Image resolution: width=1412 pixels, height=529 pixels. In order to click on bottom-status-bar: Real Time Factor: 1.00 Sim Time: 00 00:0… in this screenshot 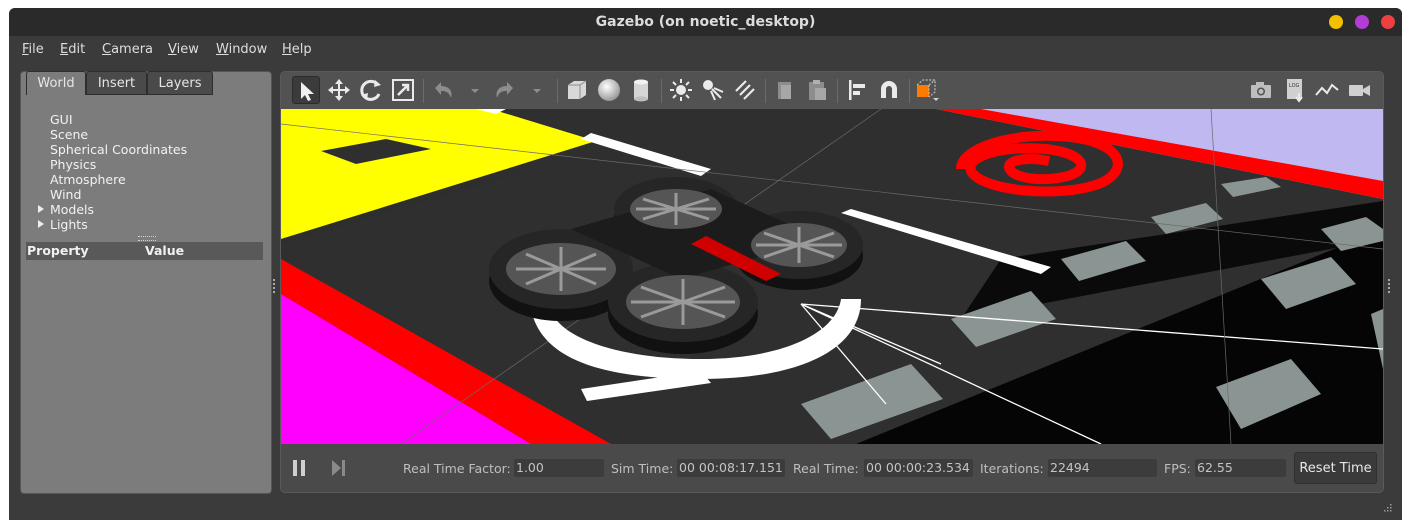, I will do `click(832, 468)`.